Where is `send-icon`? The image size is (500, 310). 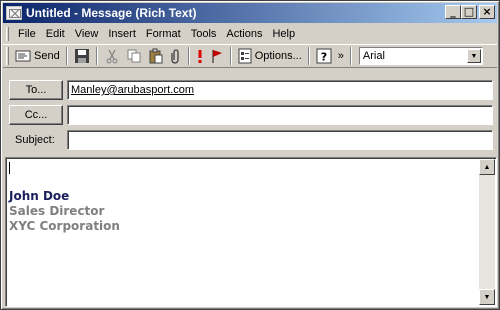 send-icon is located at coordinates (23, 56).